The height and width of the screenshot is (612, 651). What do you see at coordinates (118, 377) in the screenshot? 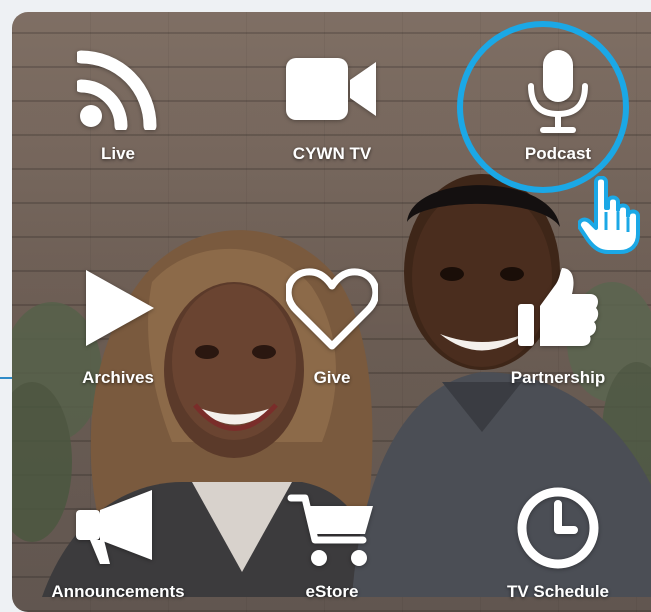
I see `menu-item-label: Archives` at bounding box center [118, 377].